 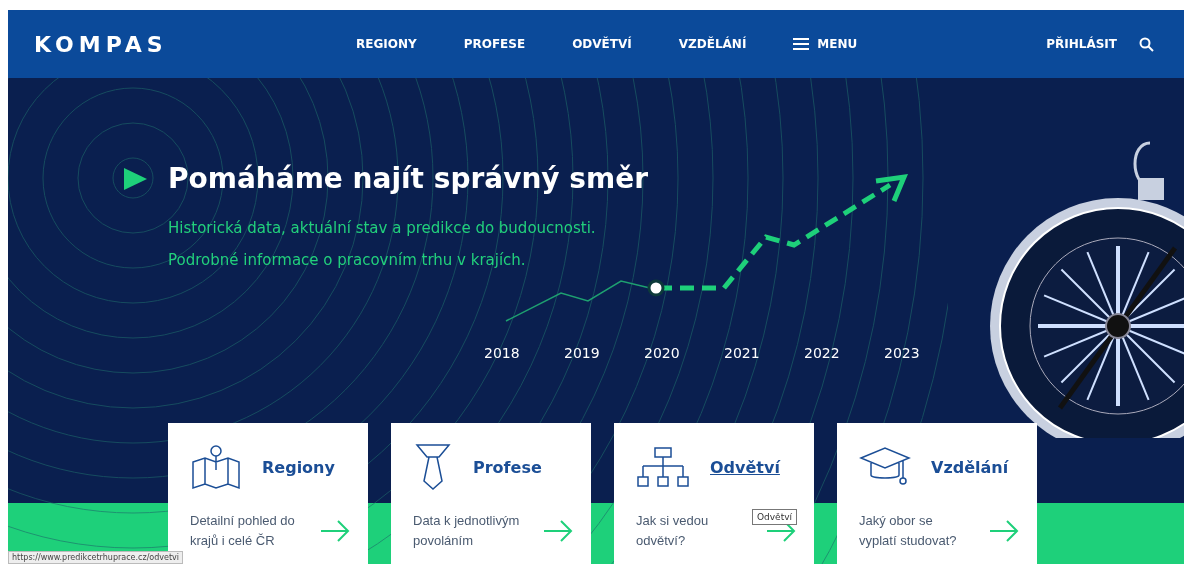 What do you see at coordinates (712, 44) in the screenshot?
I see `nav-link: VZDĚLÁNÍ` at bounding box center [712, 44].